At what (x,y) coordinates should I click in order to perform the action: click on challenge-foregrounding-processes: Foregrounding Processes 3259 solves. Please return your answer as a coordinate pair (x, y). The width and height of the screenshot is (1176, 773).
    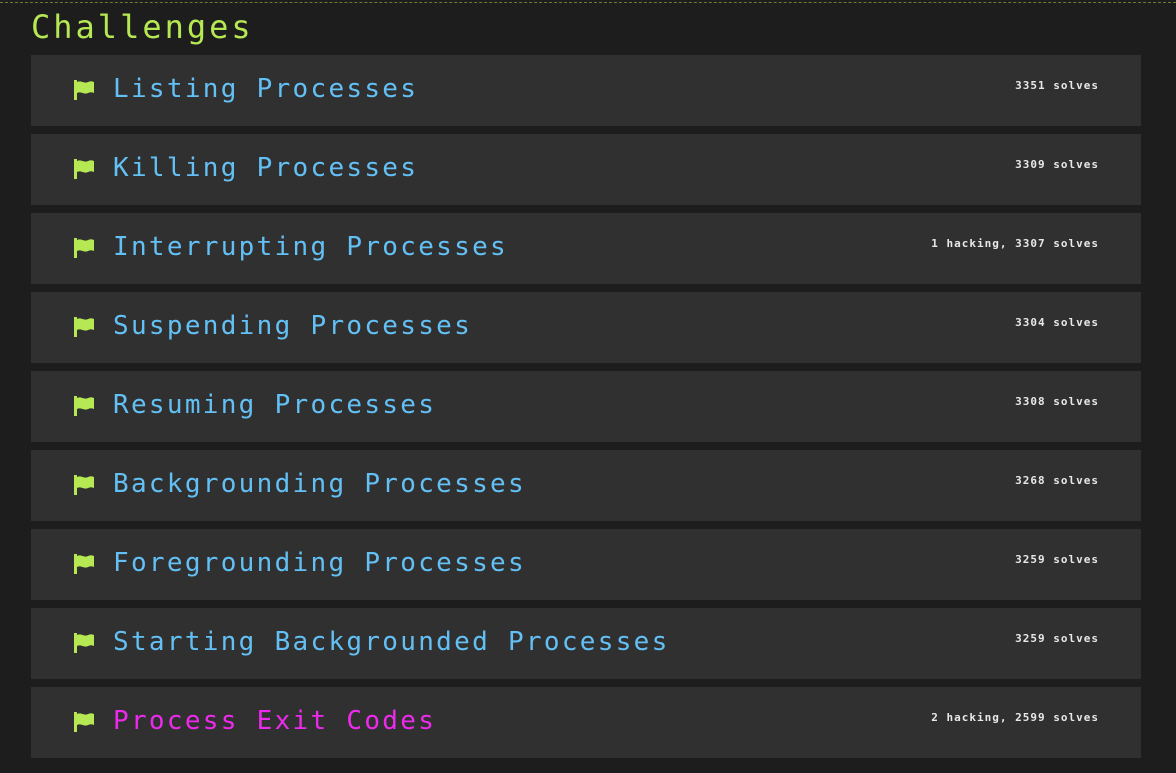
    Looking at the image, I should click on (586, 564).